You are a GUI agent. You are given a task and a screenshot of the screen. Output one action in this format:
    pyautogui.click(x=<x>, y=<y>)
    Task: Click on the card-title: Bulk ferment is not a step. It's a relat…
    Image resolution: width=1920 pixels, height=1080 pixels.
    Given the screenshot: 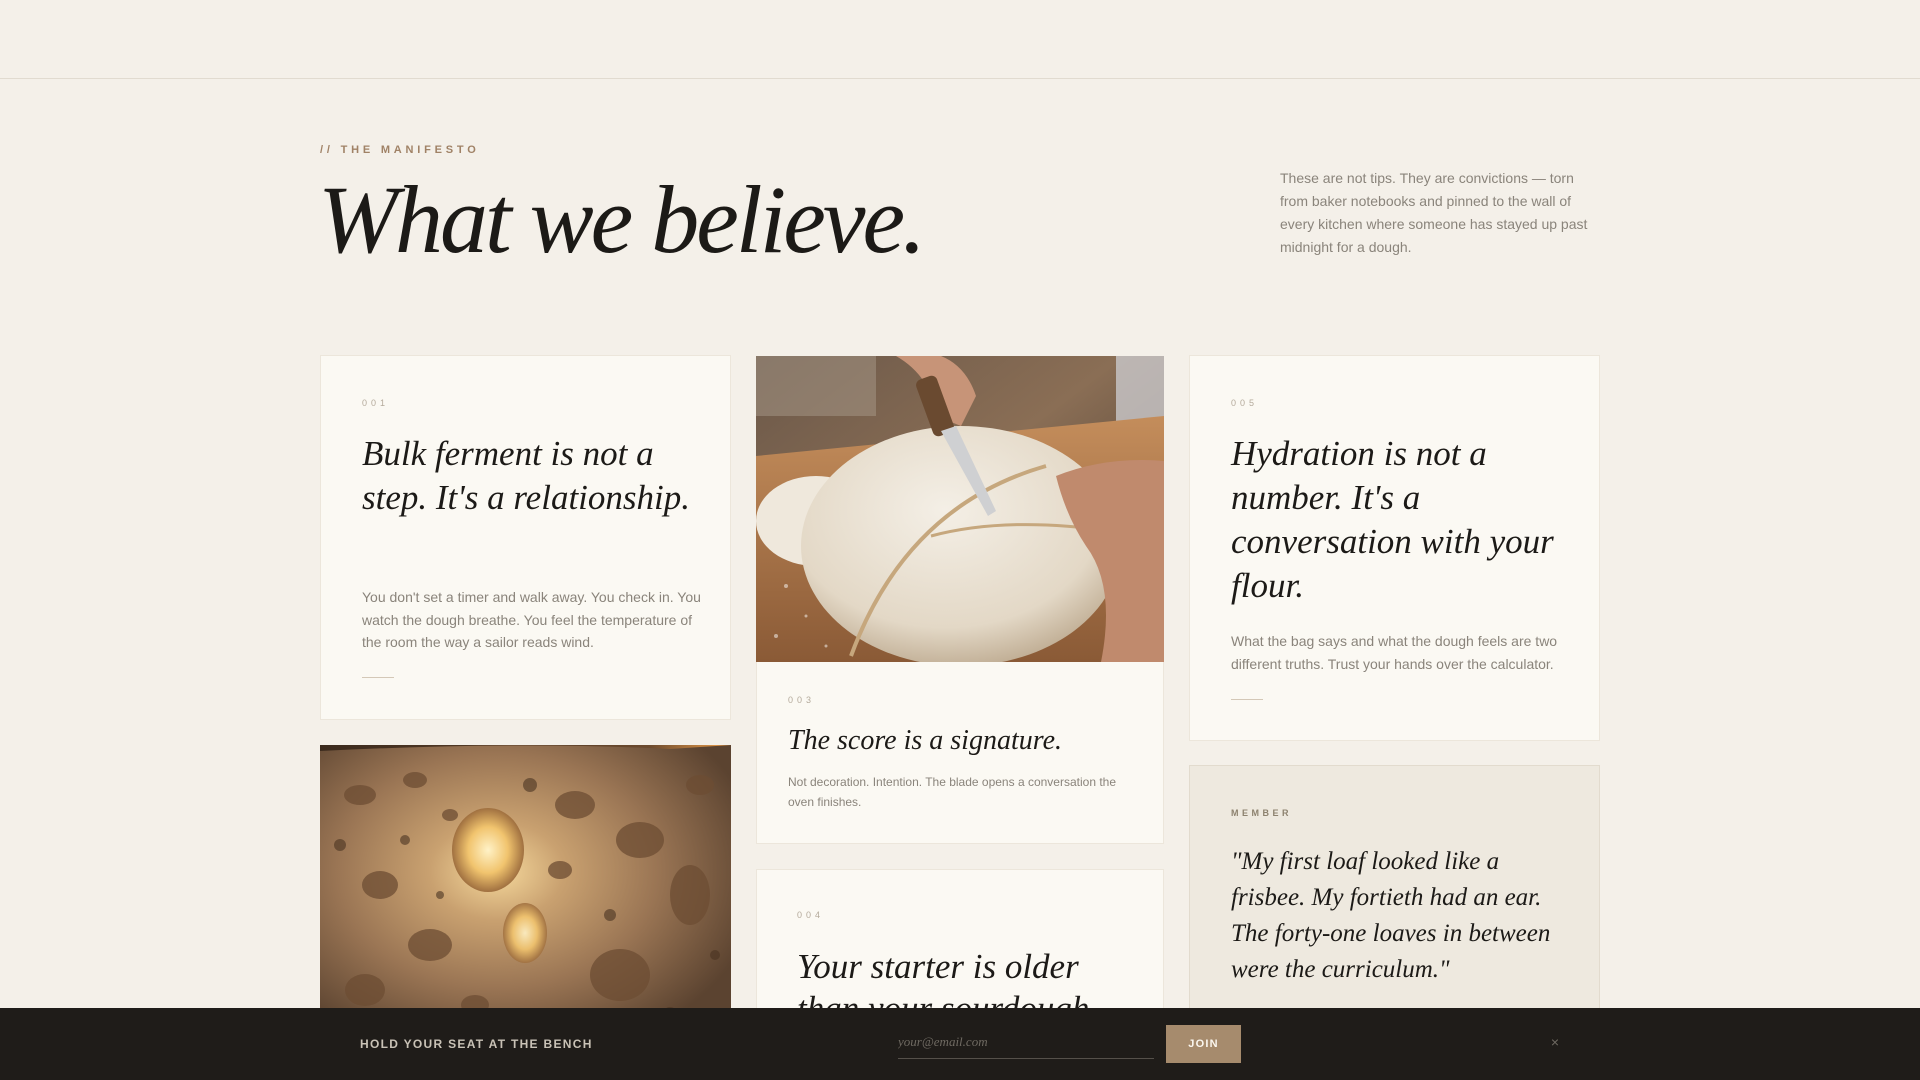 What is the action you would take?
    pyautogui.click(x=526, y=475)
    